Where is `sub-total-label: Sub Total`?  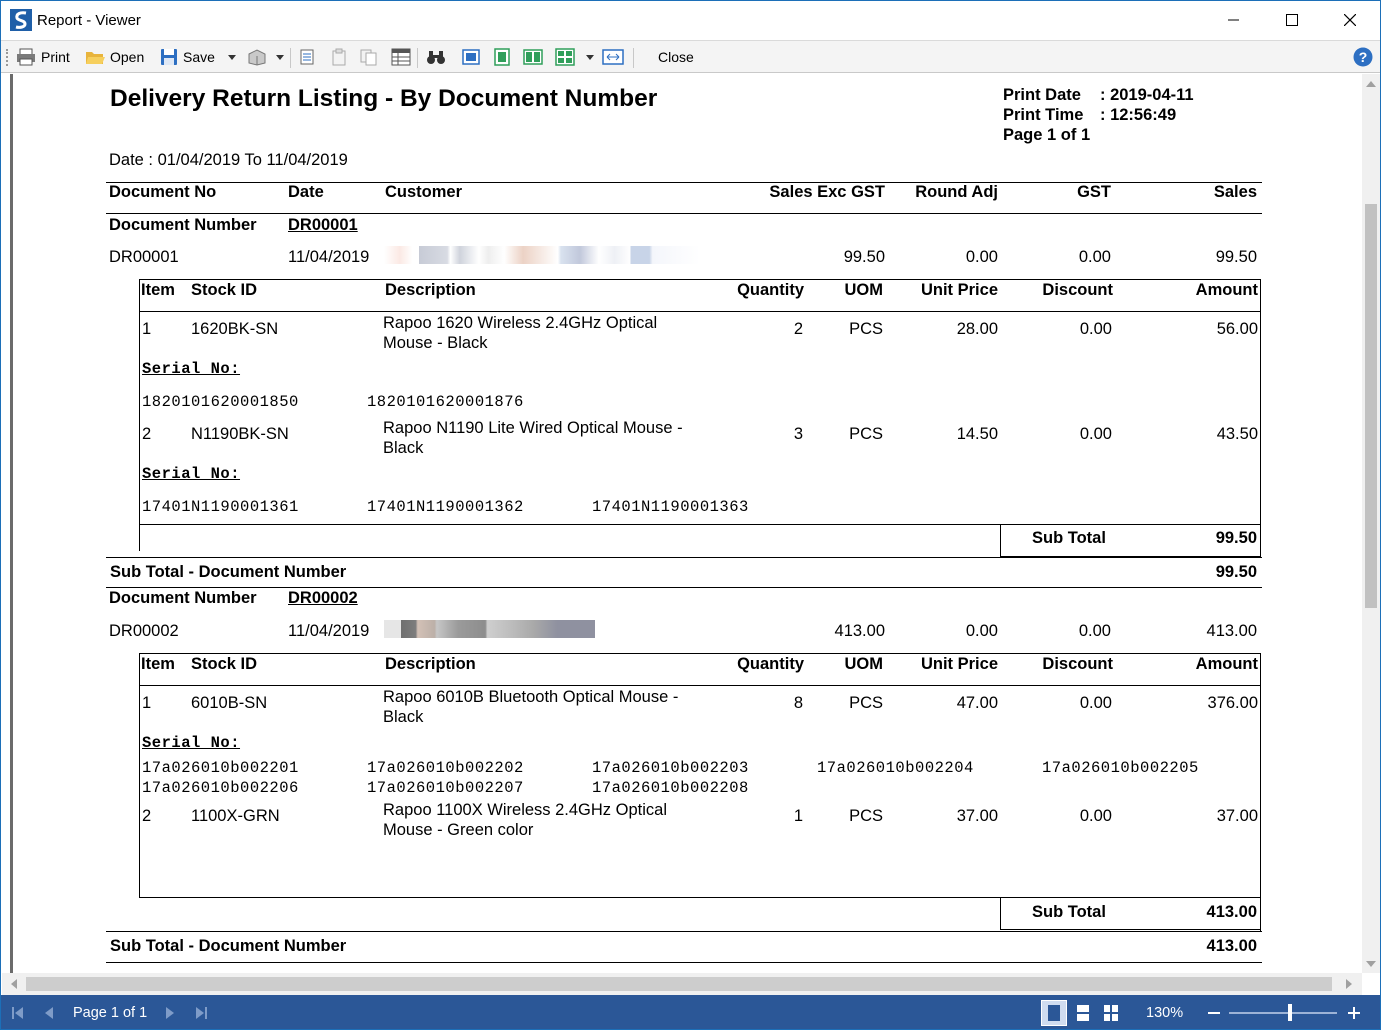
sub-total-label: Sub Total is located at coordinates (1069, 538).